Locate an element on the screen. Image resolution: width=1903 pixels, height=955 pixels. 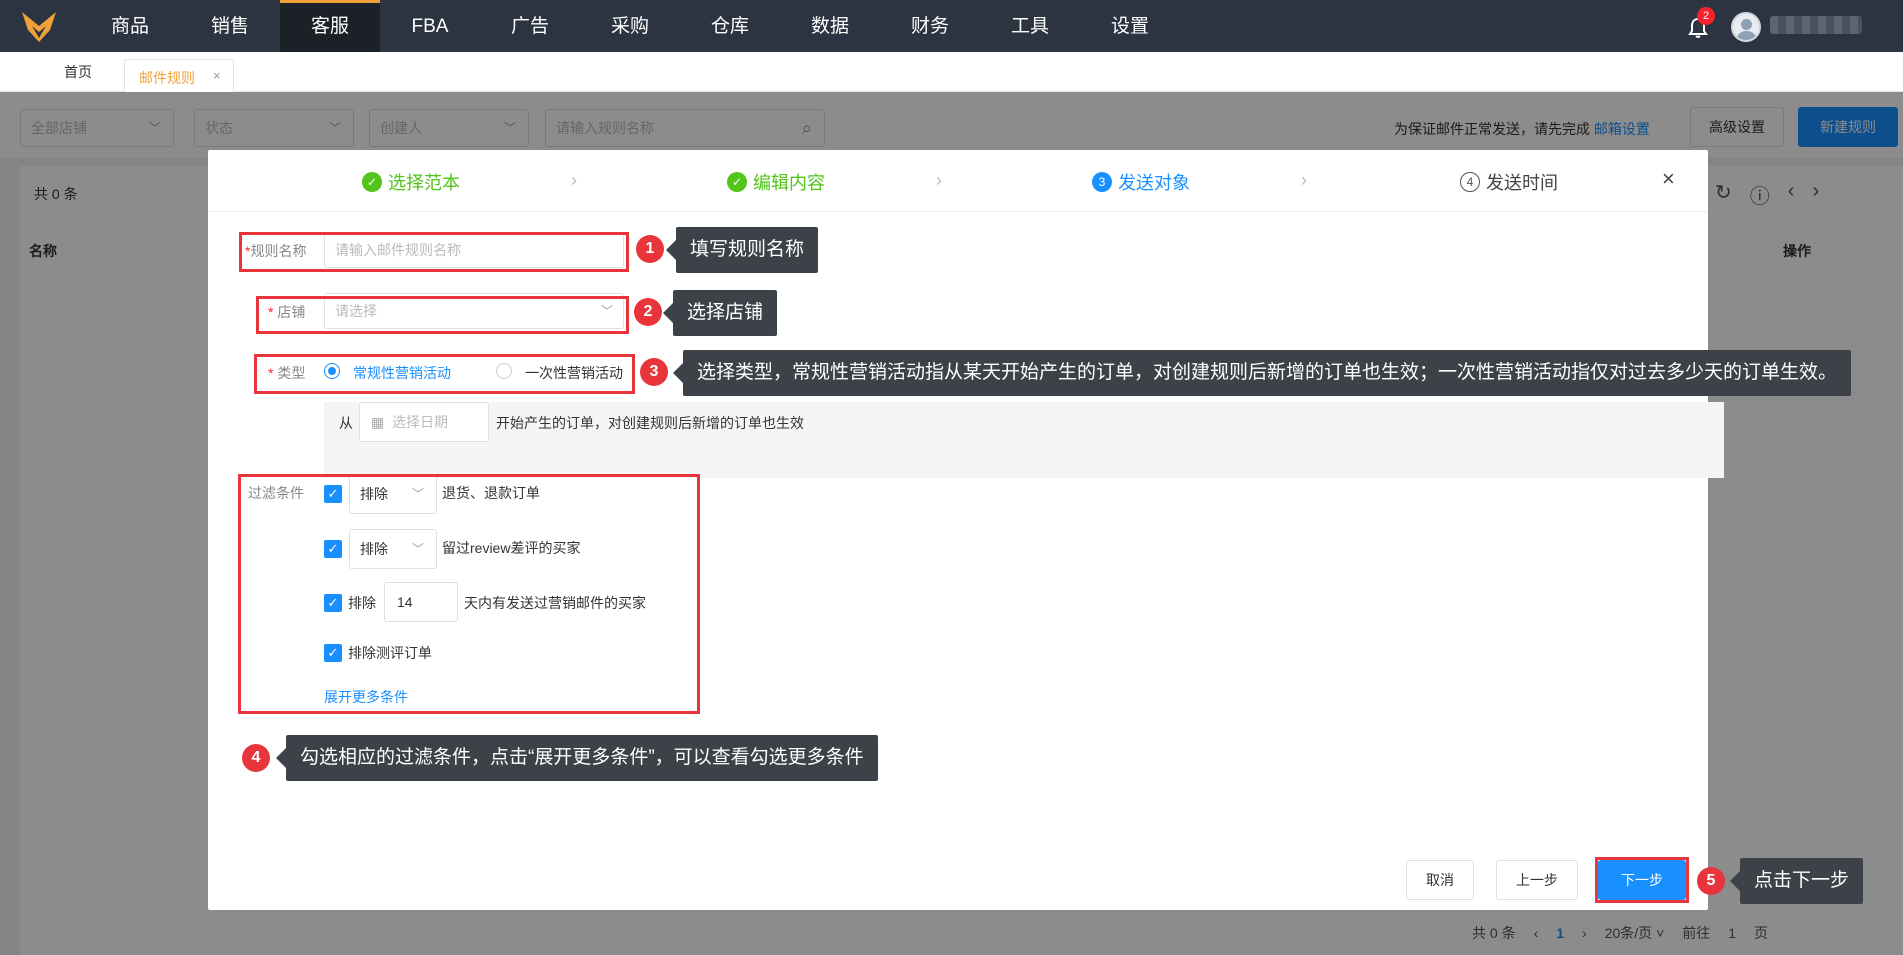
nav-menu: 商品 销售 客服 FBA 广告 采购 仓库 数据 财务 工具 设置 is located at coordinates (630, 26).